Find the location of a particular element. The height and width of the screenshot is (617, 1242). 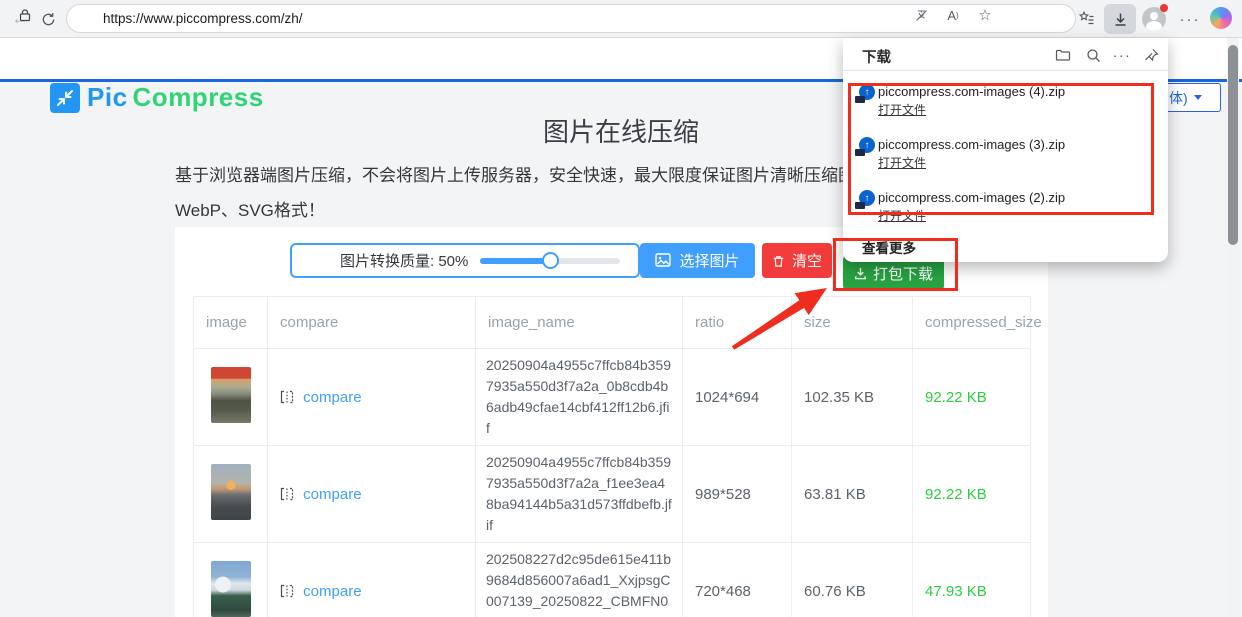

site-logo: Pic Compress is located at coordinates (157, 97).